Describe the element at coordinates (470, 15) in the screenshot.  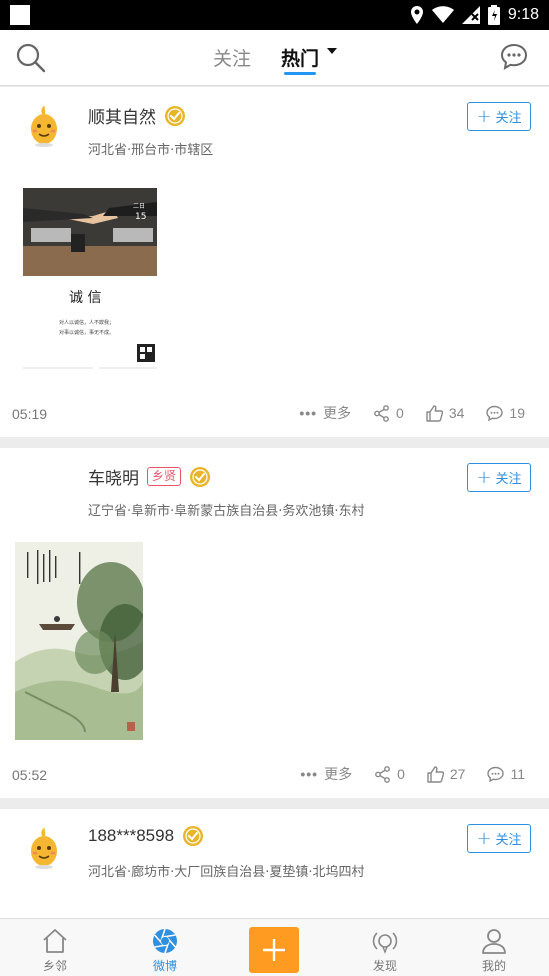
I see `signal-icon` at that location.